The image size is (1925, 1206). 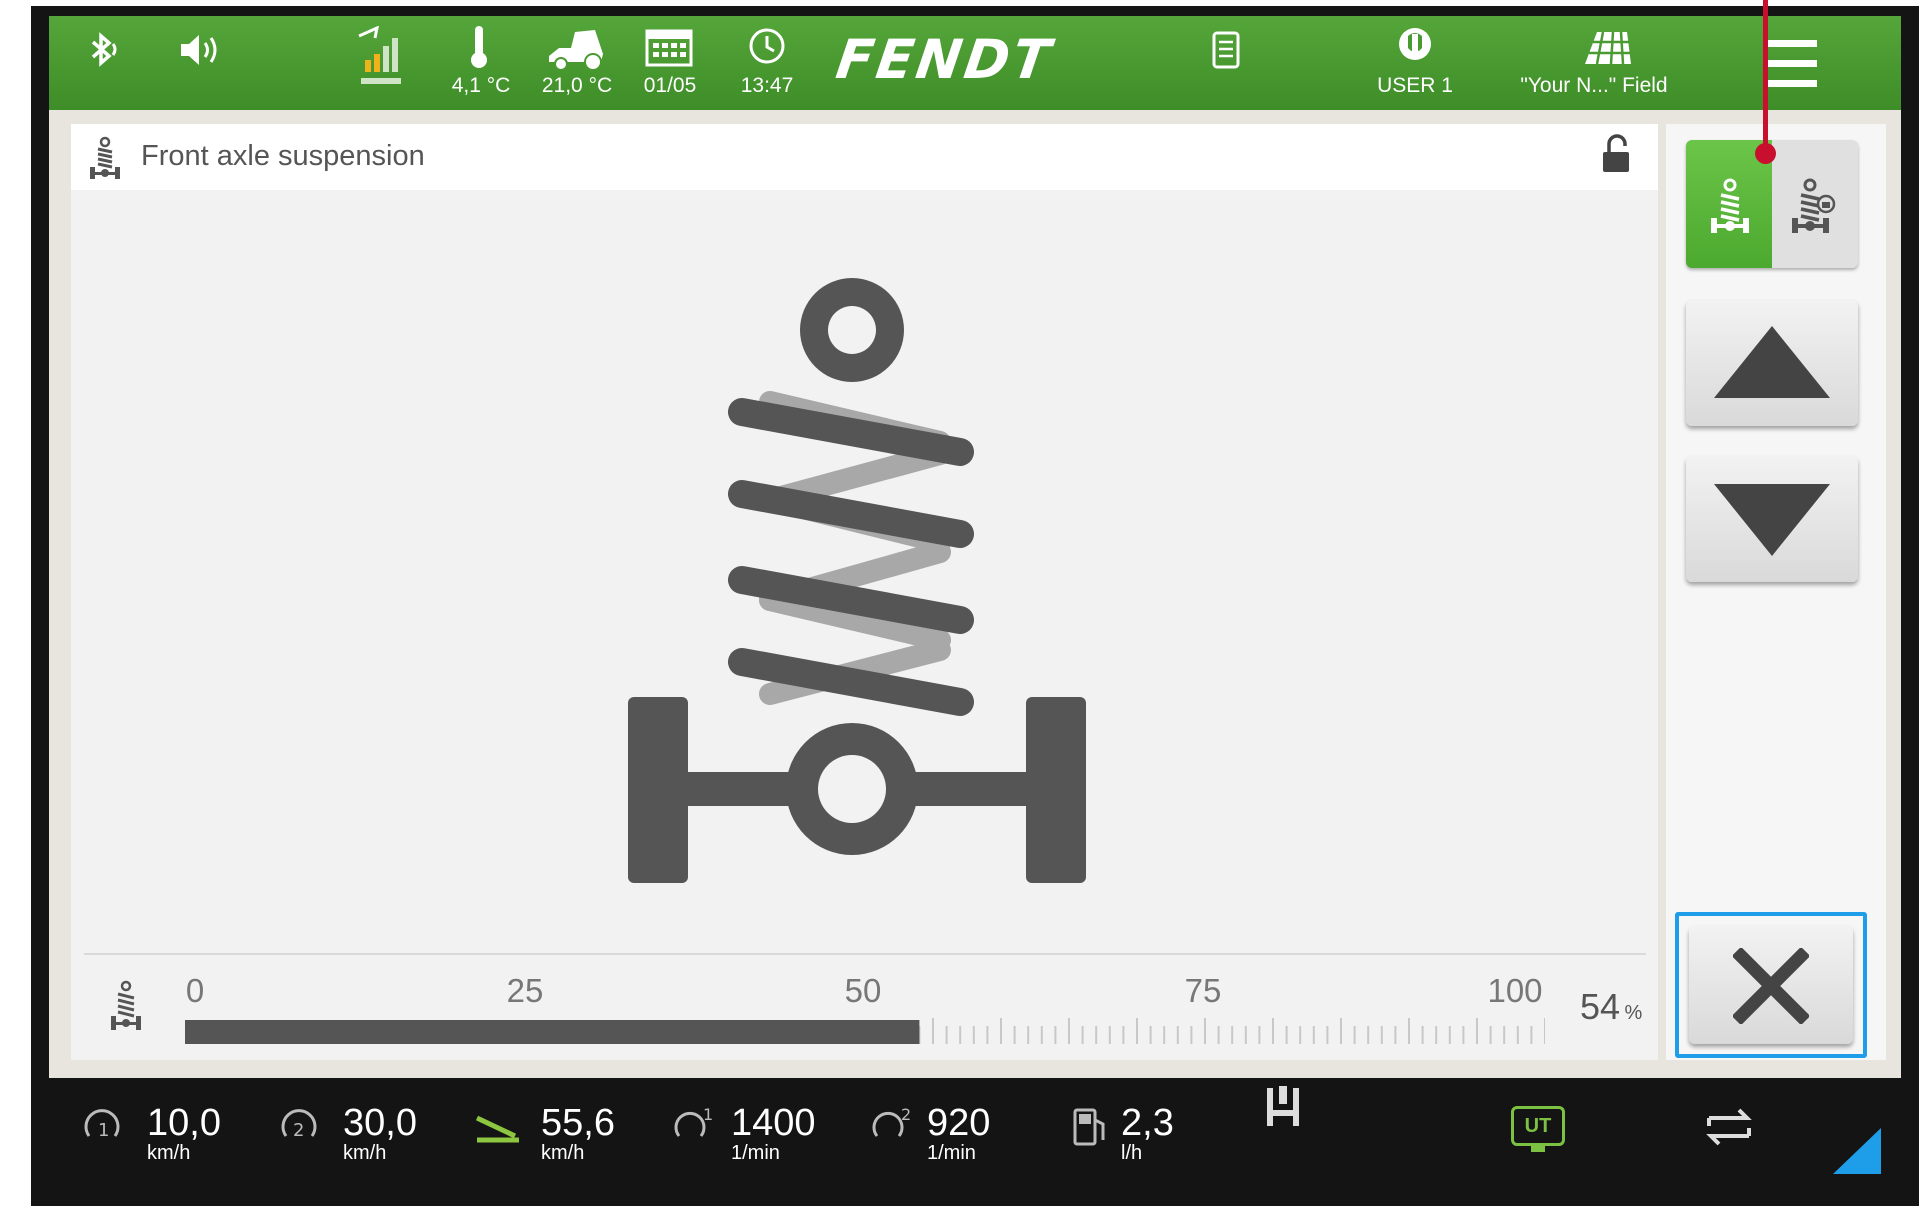 What do you see at coordinates (525, 990) in the screenshot?
I see `tick-label-25: 25` at bounding box center [525, 990].